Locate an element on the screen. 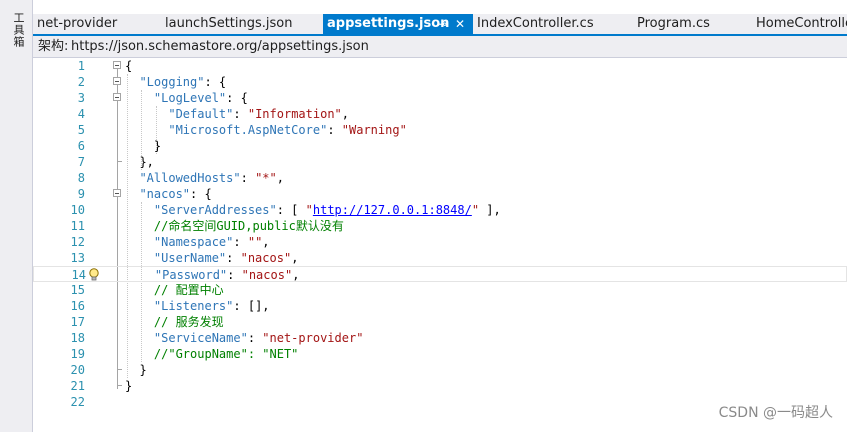  tab-homecontroller: HomeController is located at coordinates (799, 24).